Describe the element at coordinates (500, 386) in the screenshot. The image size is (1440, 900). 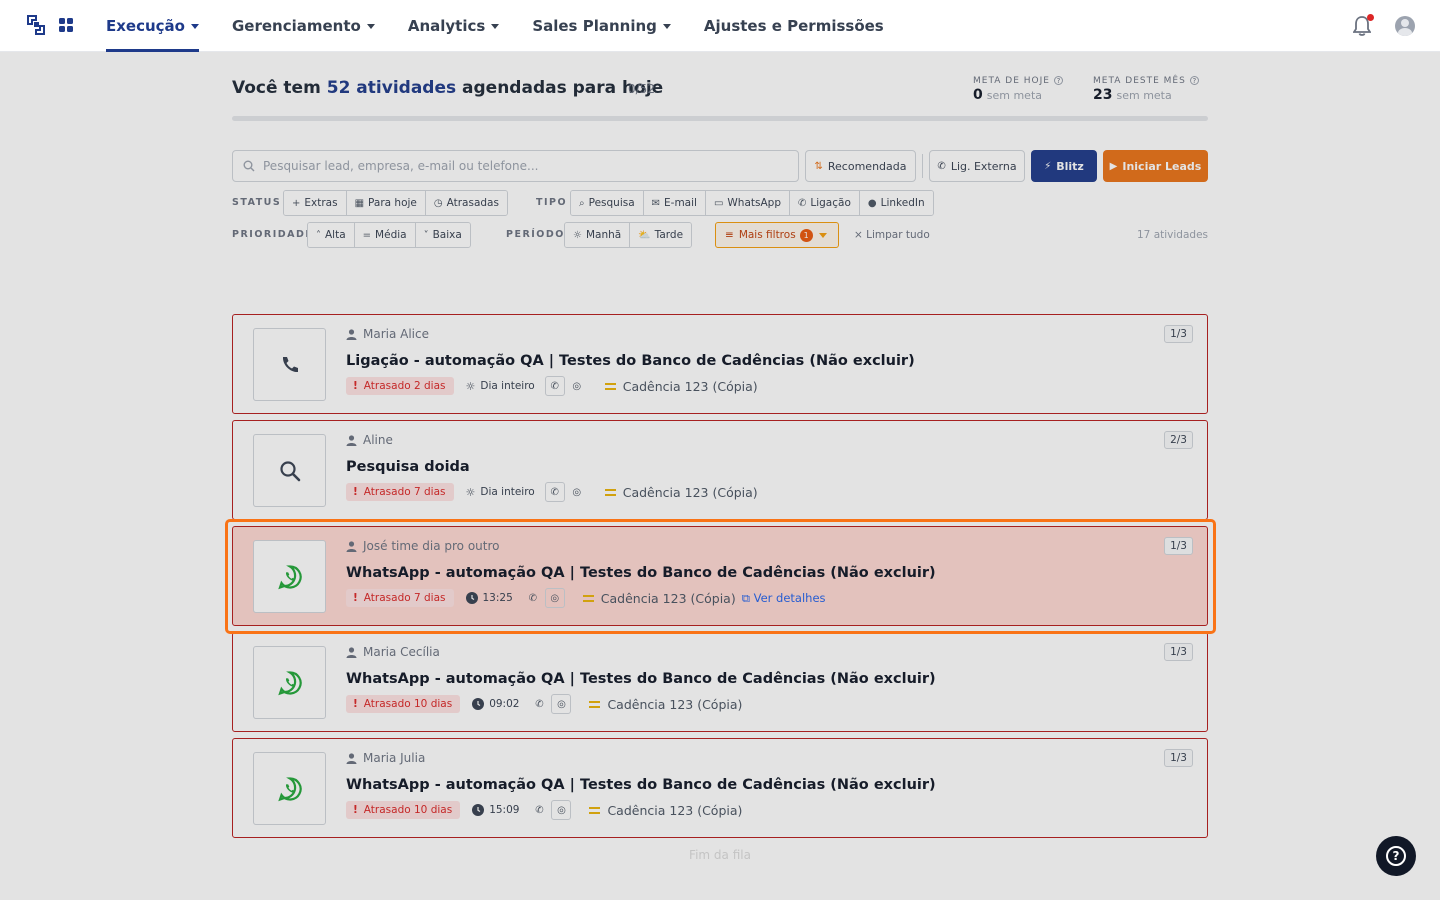
I see `schedule-time: ☼ Dia inteiro` at that location.